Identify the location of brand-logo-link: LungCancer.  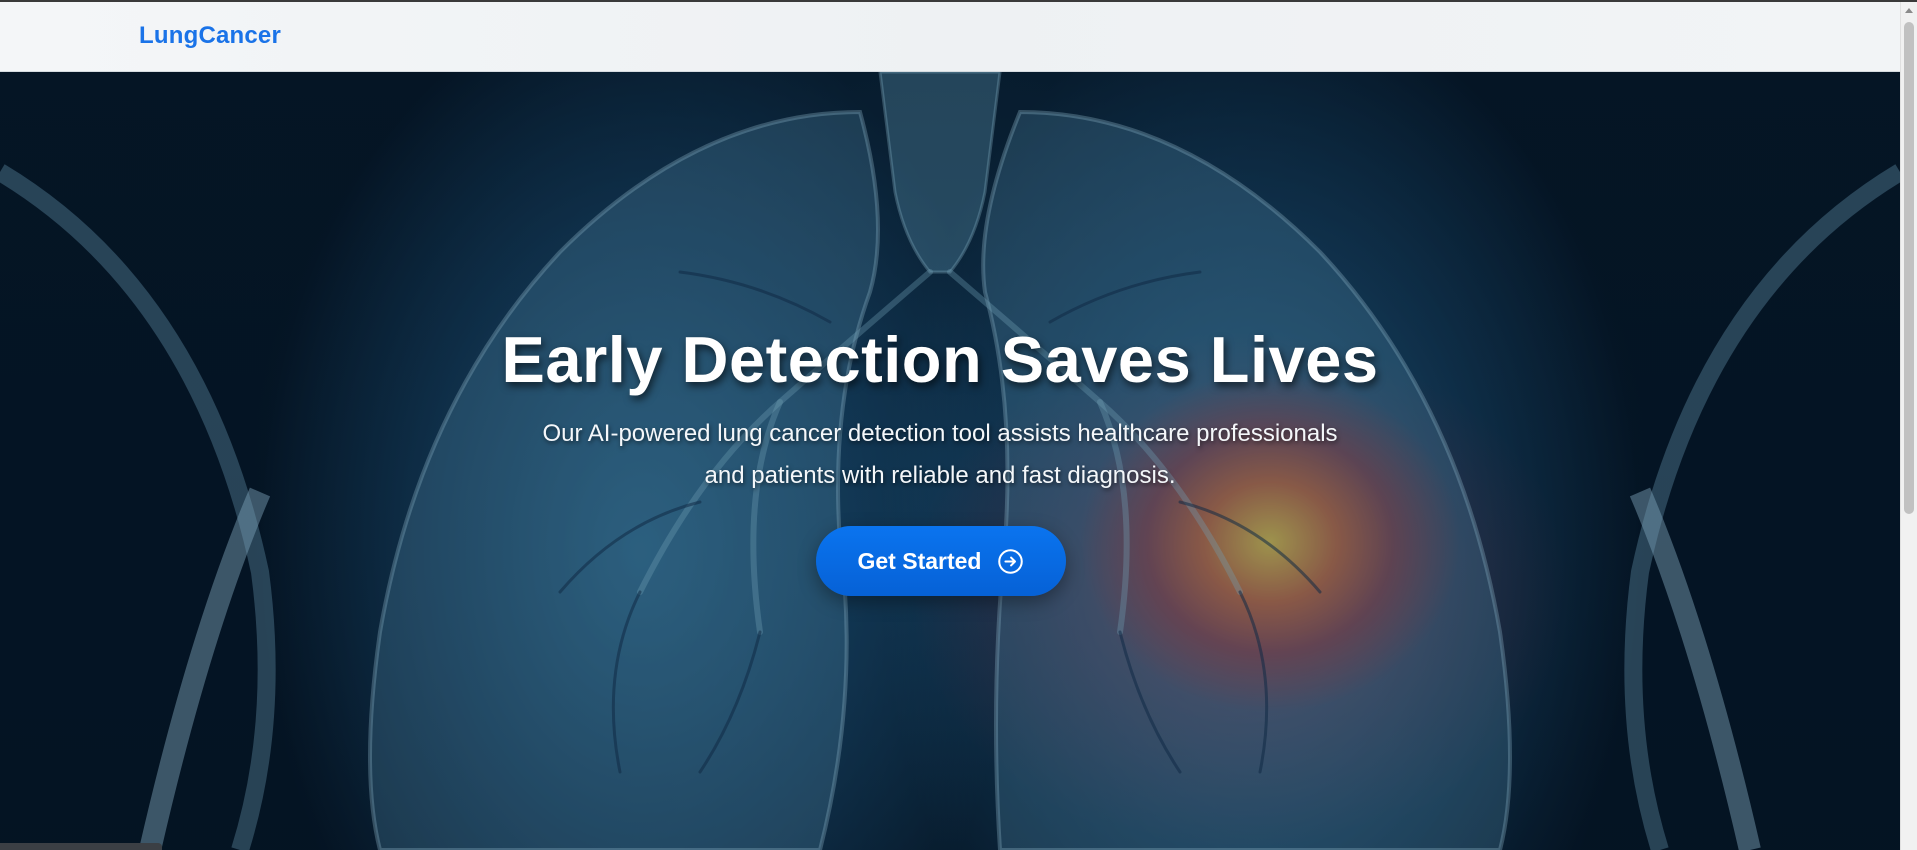
(210, 36).